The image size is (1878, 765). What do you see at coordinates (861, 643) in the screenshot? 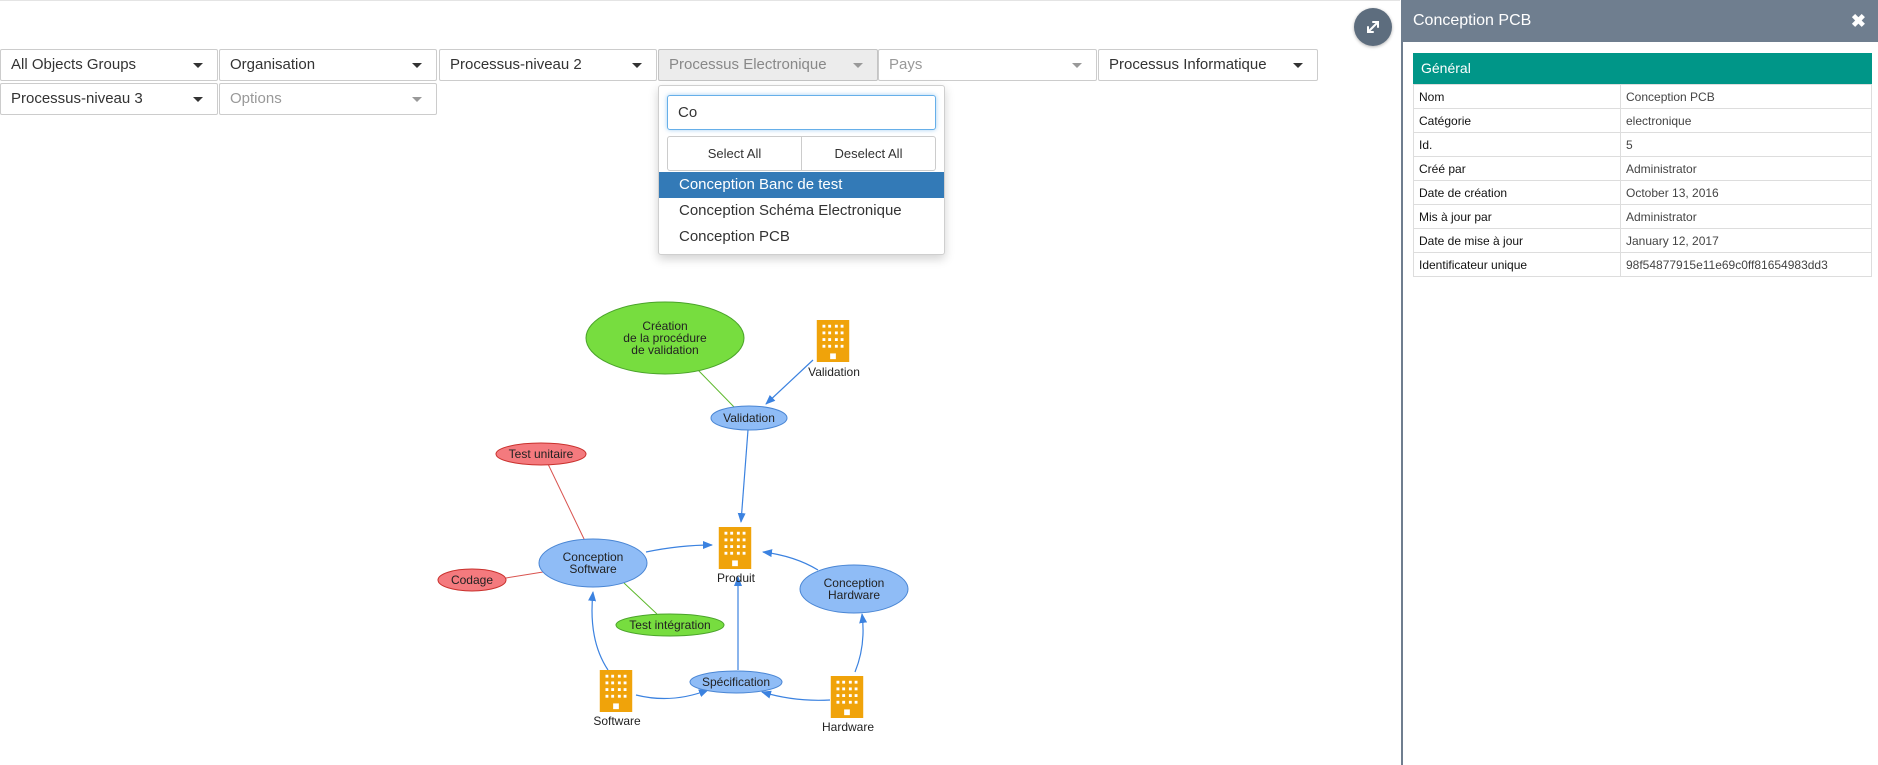
I see `edge-hardware-to-conception-hardware` at bounding box center [861, 643].